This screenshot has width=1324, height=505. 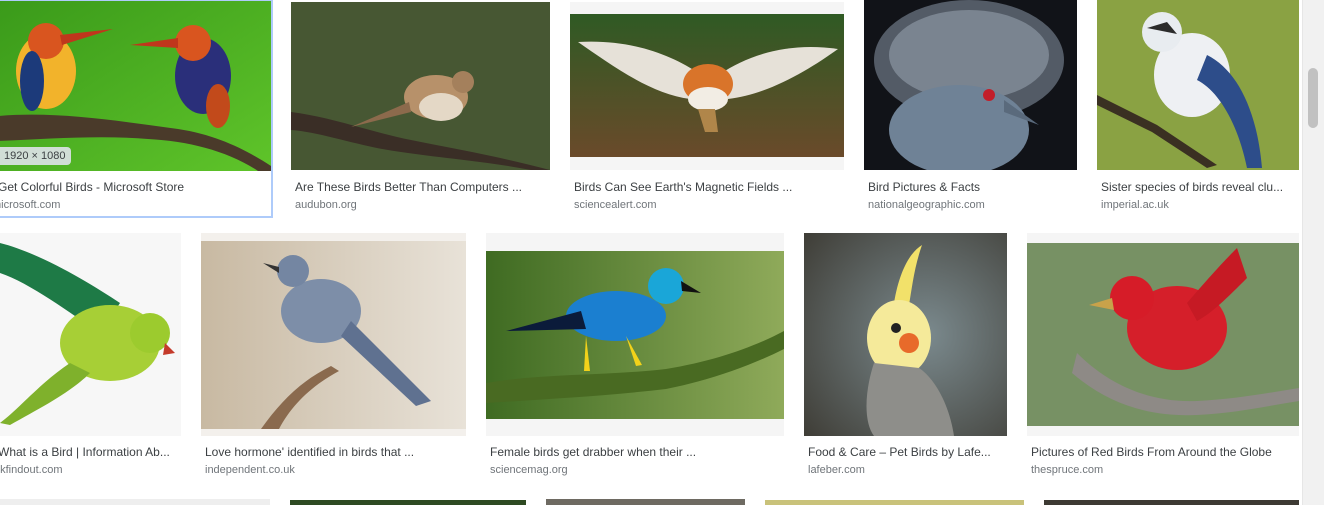 What do you see at coordinates (907, 470) in the screenshot?
I see `result-source: lafeber.com` at bounding box center [907, 470].